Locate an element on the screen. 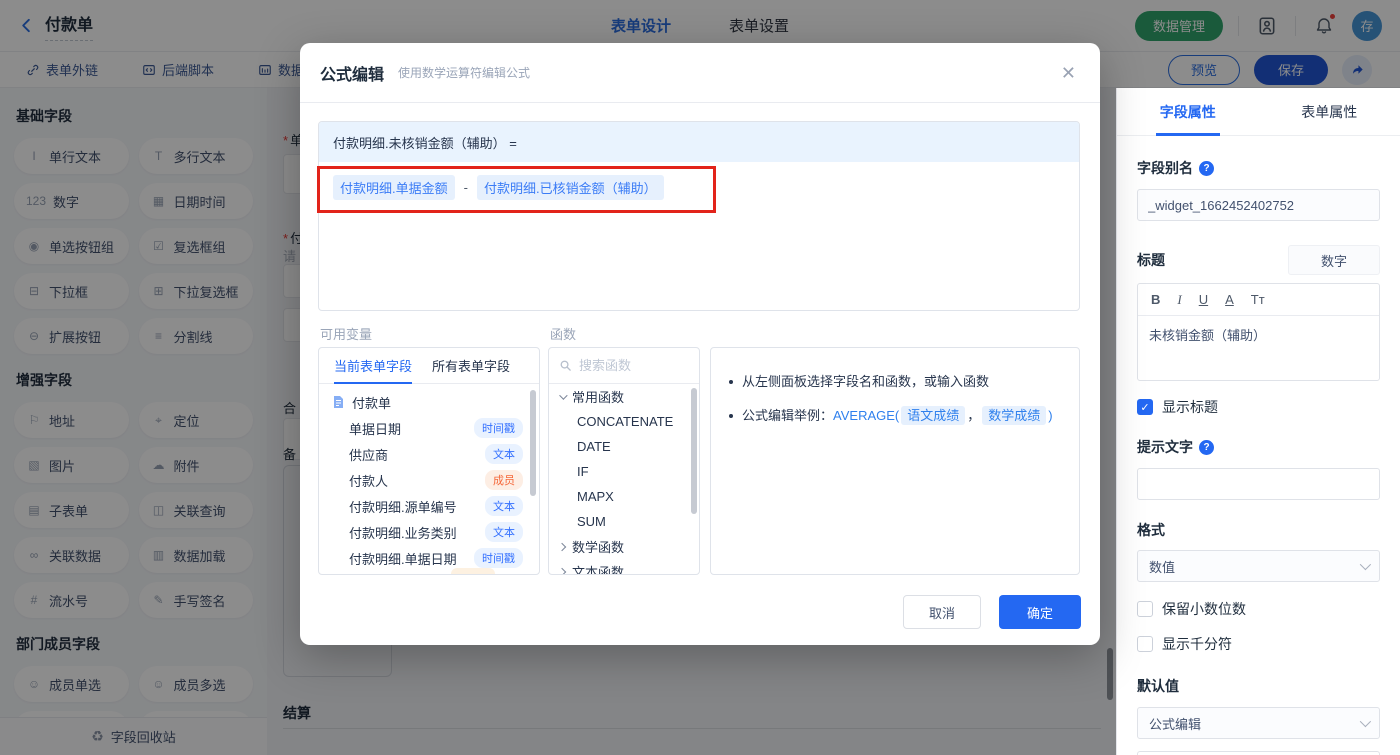 This screenshot has height=755, width=1400. field-type-tag: 数字 is located at coordinates (1334, 260).